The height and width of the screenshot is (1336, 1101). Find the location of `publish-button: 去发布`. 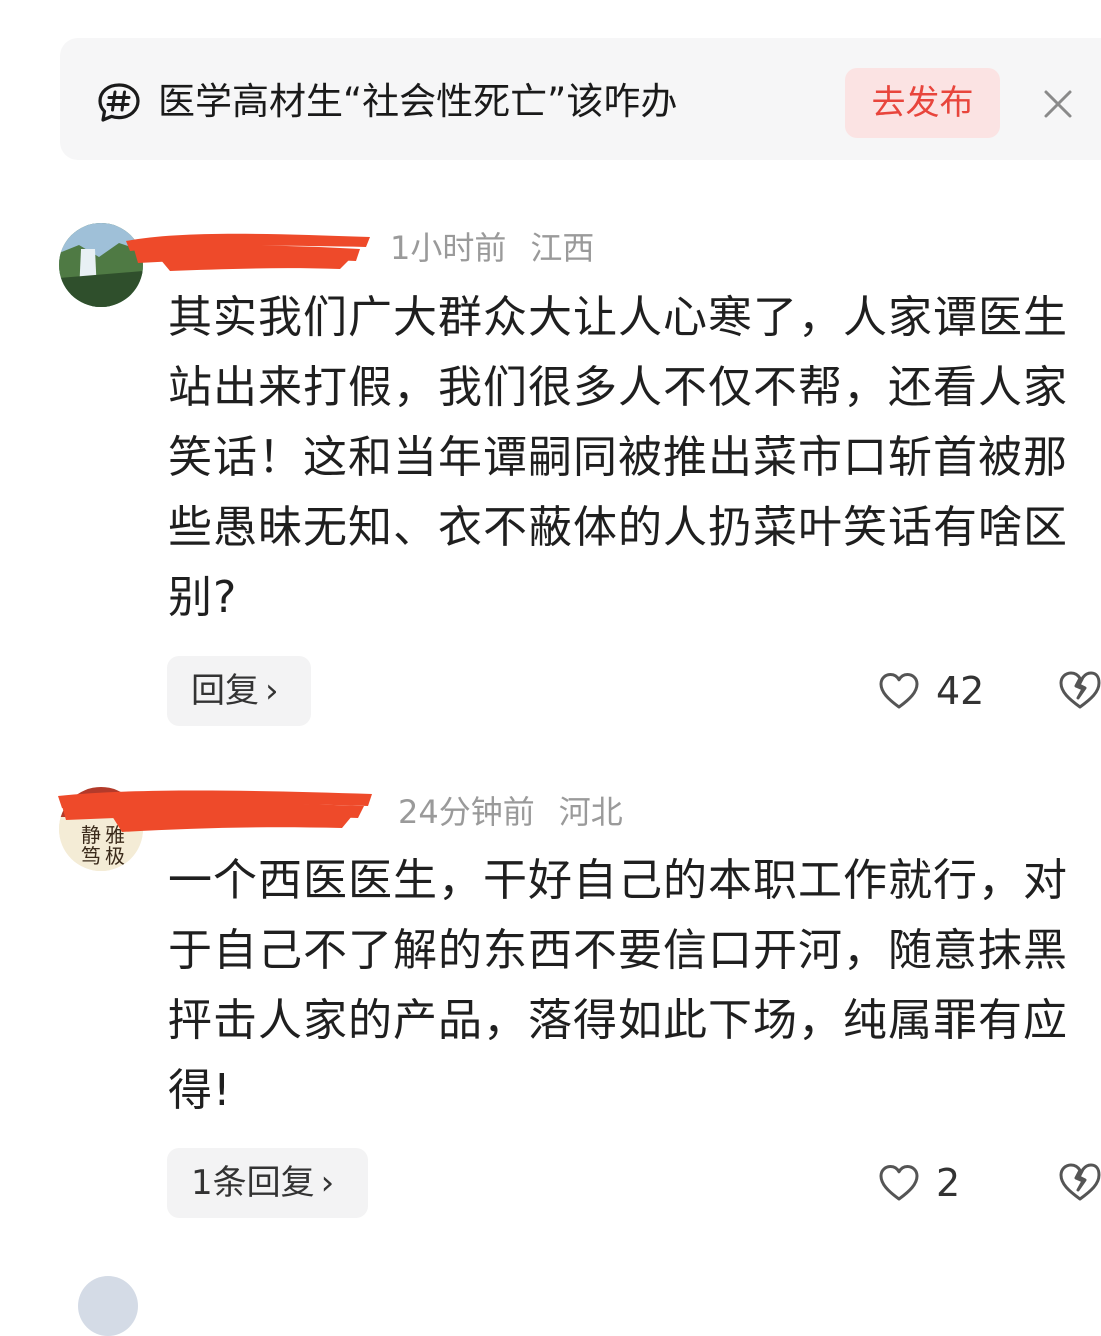

publish-button: 去发布 is located at coordinates (922, 103).